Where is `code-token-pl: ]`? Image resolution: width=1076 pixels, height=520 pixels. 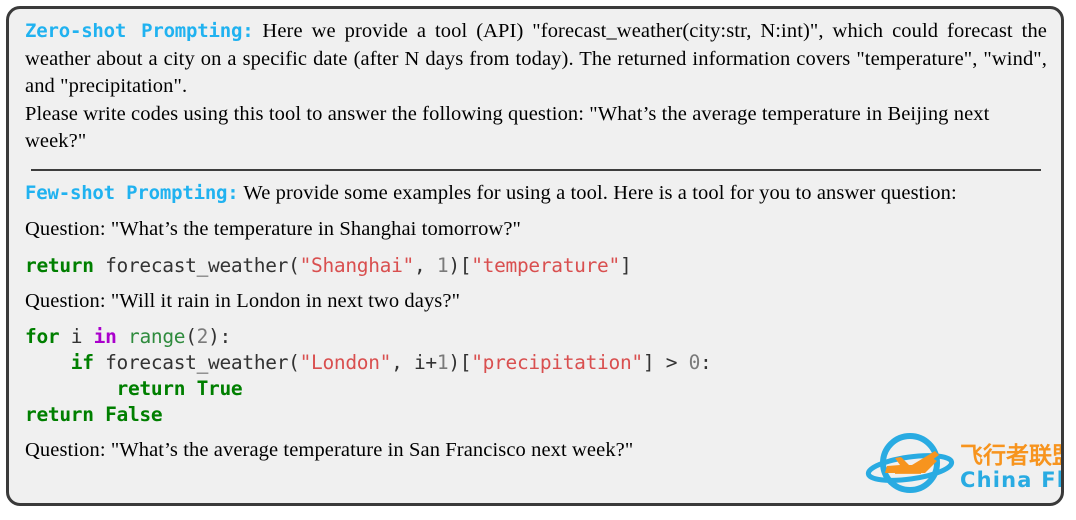 code-token-pl: ] is located at coordinates (625, 265).